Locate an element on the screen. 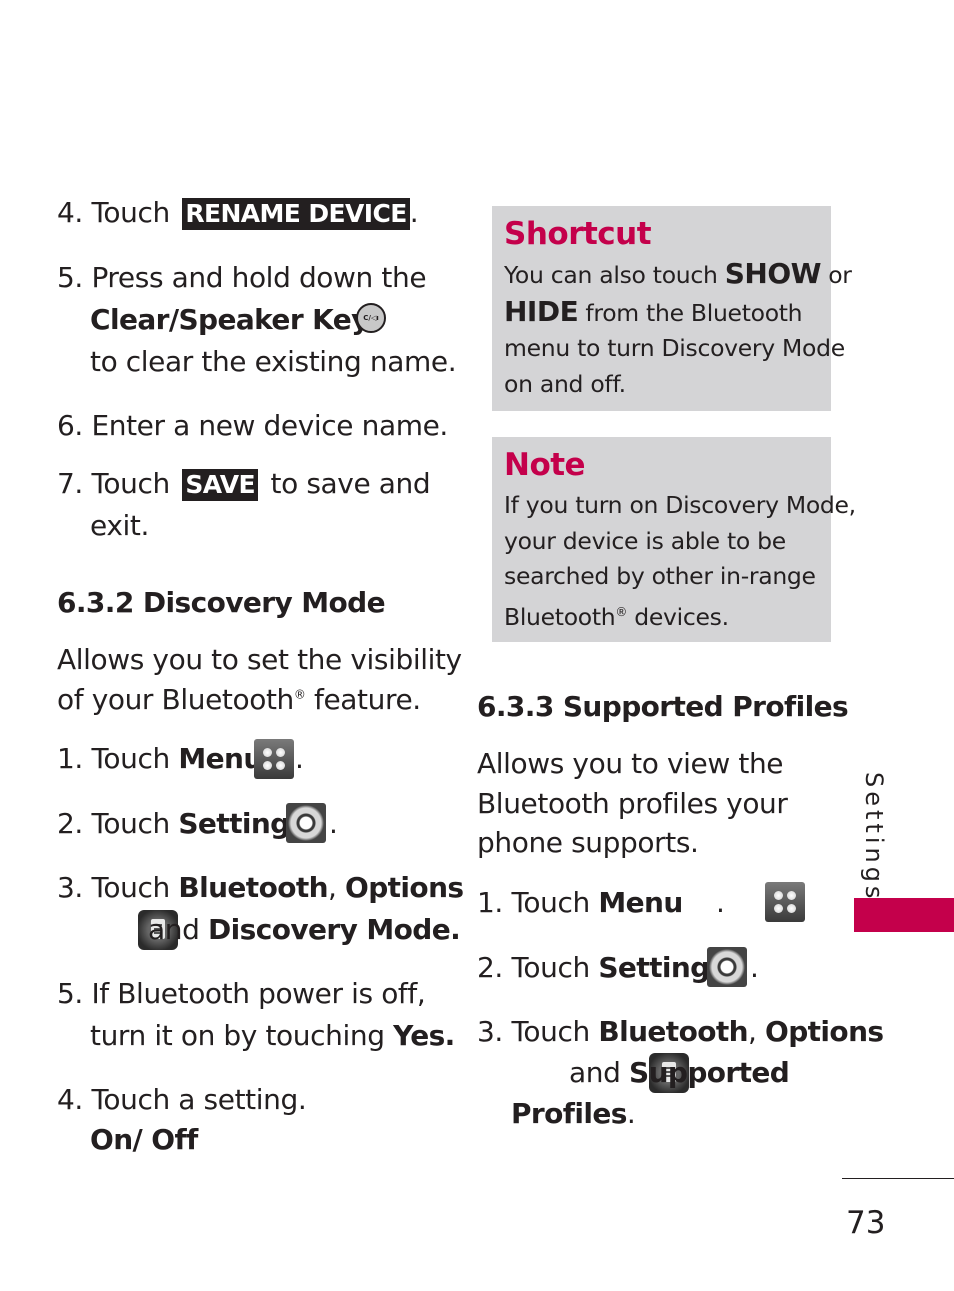  step-number: 1. is located at coordinates (70, 758).